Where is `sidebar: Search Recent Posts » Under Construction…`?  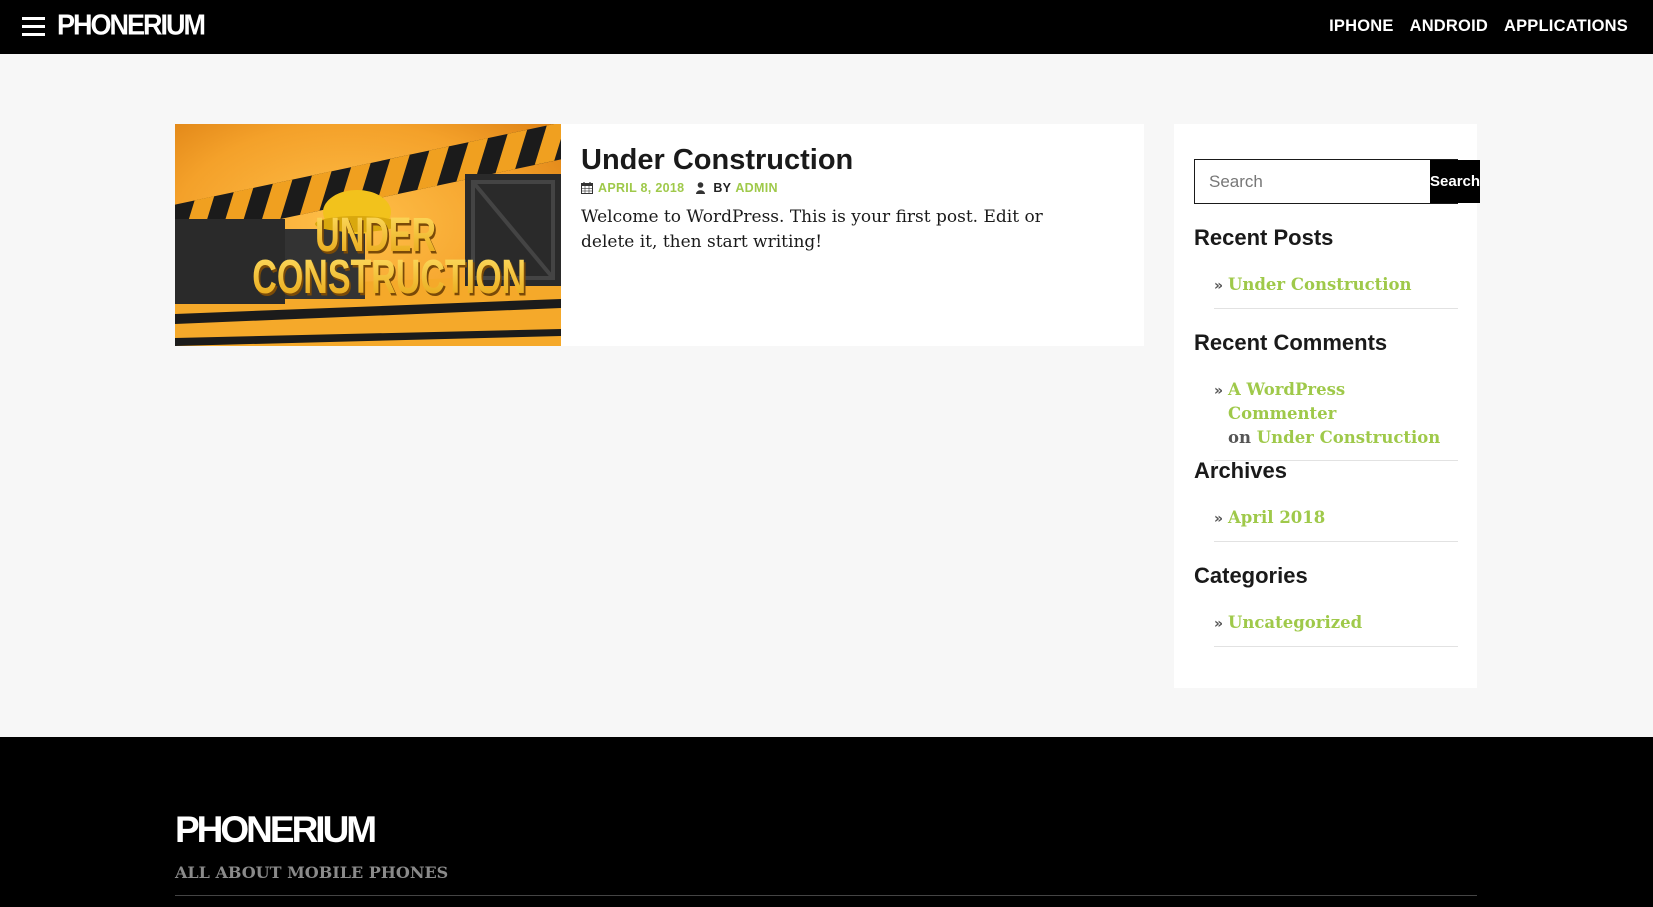 sidebar: Search Recent Posts » Under Construction… is located at coordinates (1327, 406).